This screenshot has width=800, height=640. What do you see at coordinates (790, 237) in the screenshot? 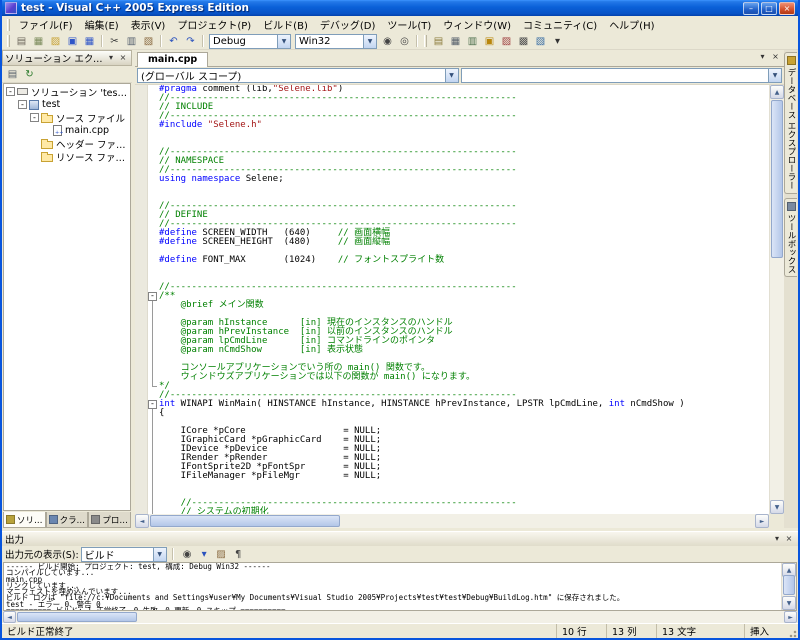
I see `tab-toolbox: ツールボックス` at bounding box center [790, 237].